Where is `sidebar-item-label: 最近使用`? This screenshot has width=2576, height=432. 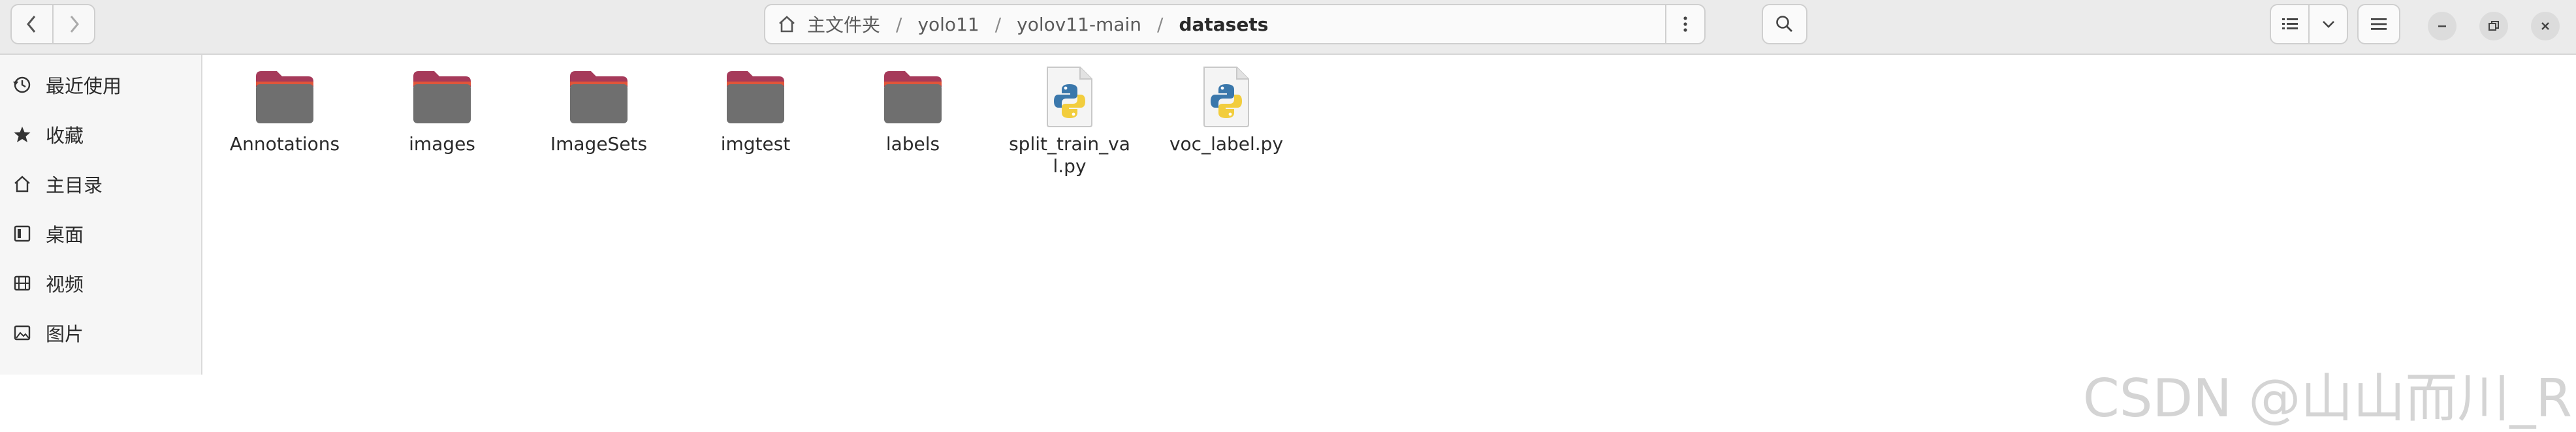
sidebar-item-label: 最近使用 is located at coordinates (84, 86).